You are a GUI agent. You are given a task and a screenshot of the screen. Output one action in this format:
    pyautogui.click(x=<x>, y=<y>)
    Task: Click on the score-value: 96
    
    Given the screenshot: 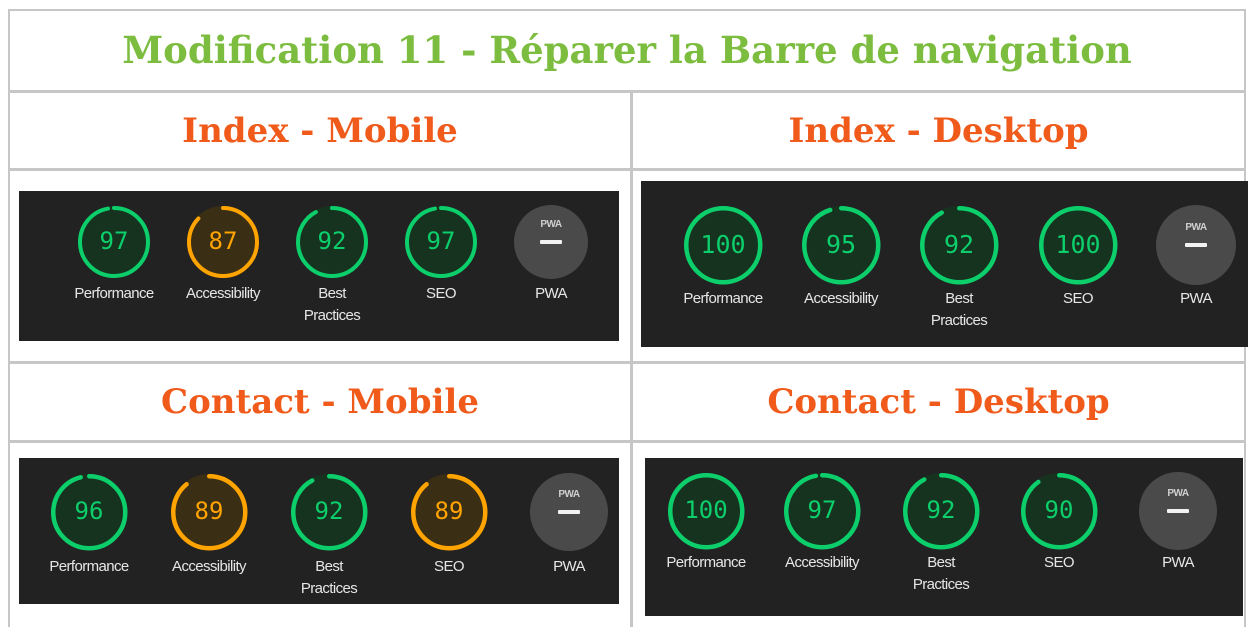 What is the action you would take?
    pyautogui.click(x=89, y=511)
    